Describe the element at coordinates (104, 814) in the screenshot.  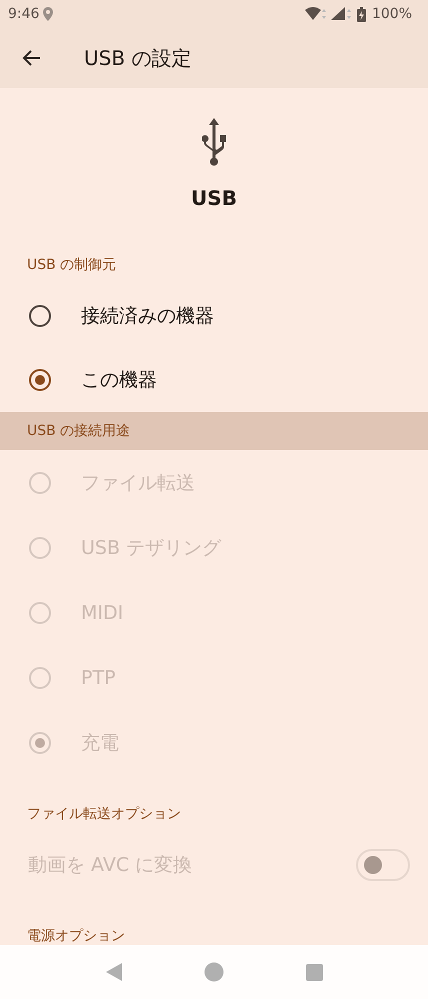
I see `section-header: ファイル転送オプション` at that location.